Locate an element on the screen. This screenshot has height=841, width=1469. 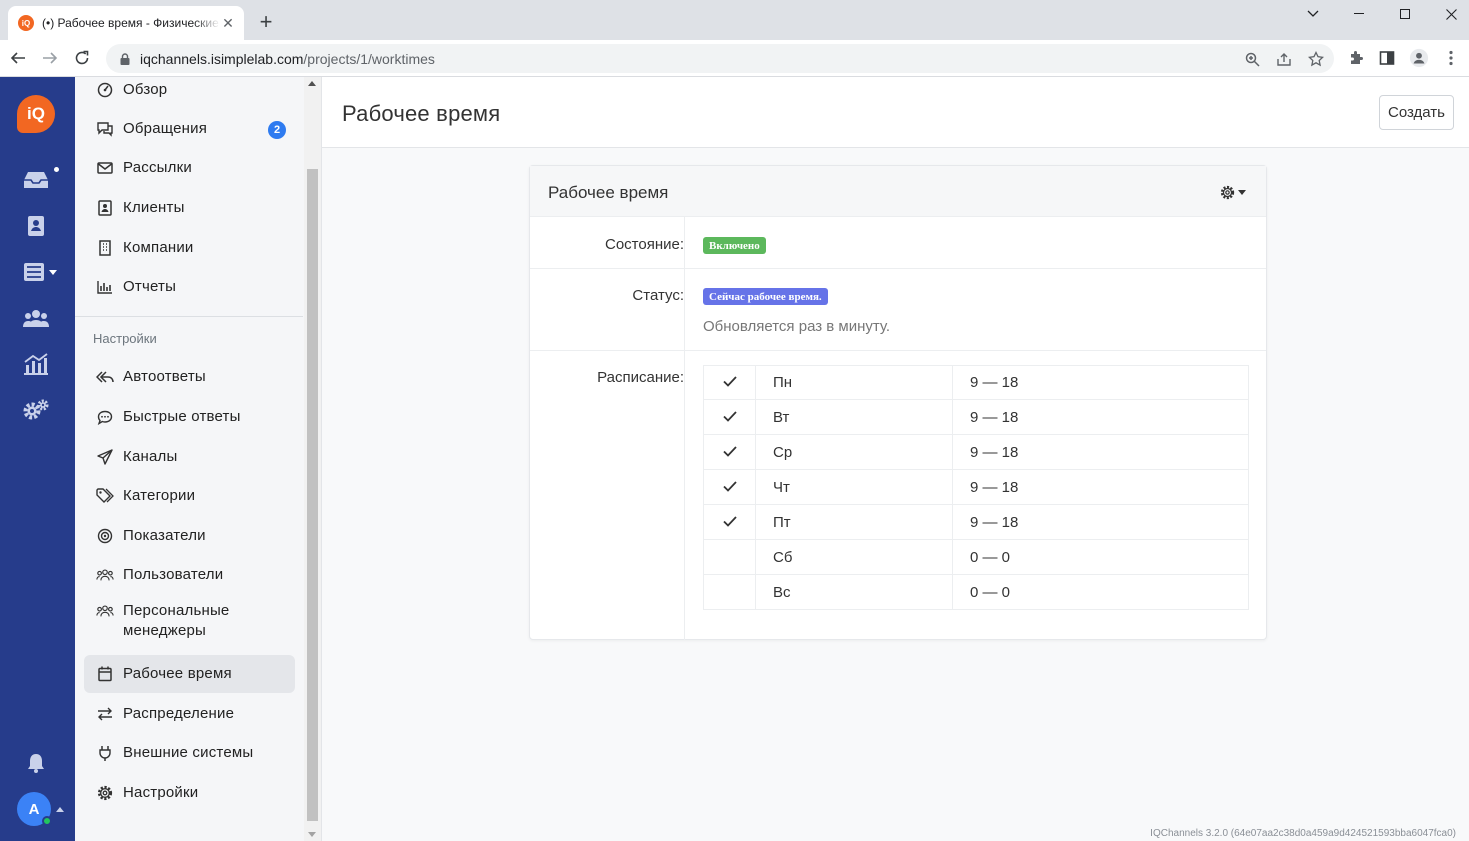
schedule-row: Чт 9 — 18 is located at coordinates (976, 487).